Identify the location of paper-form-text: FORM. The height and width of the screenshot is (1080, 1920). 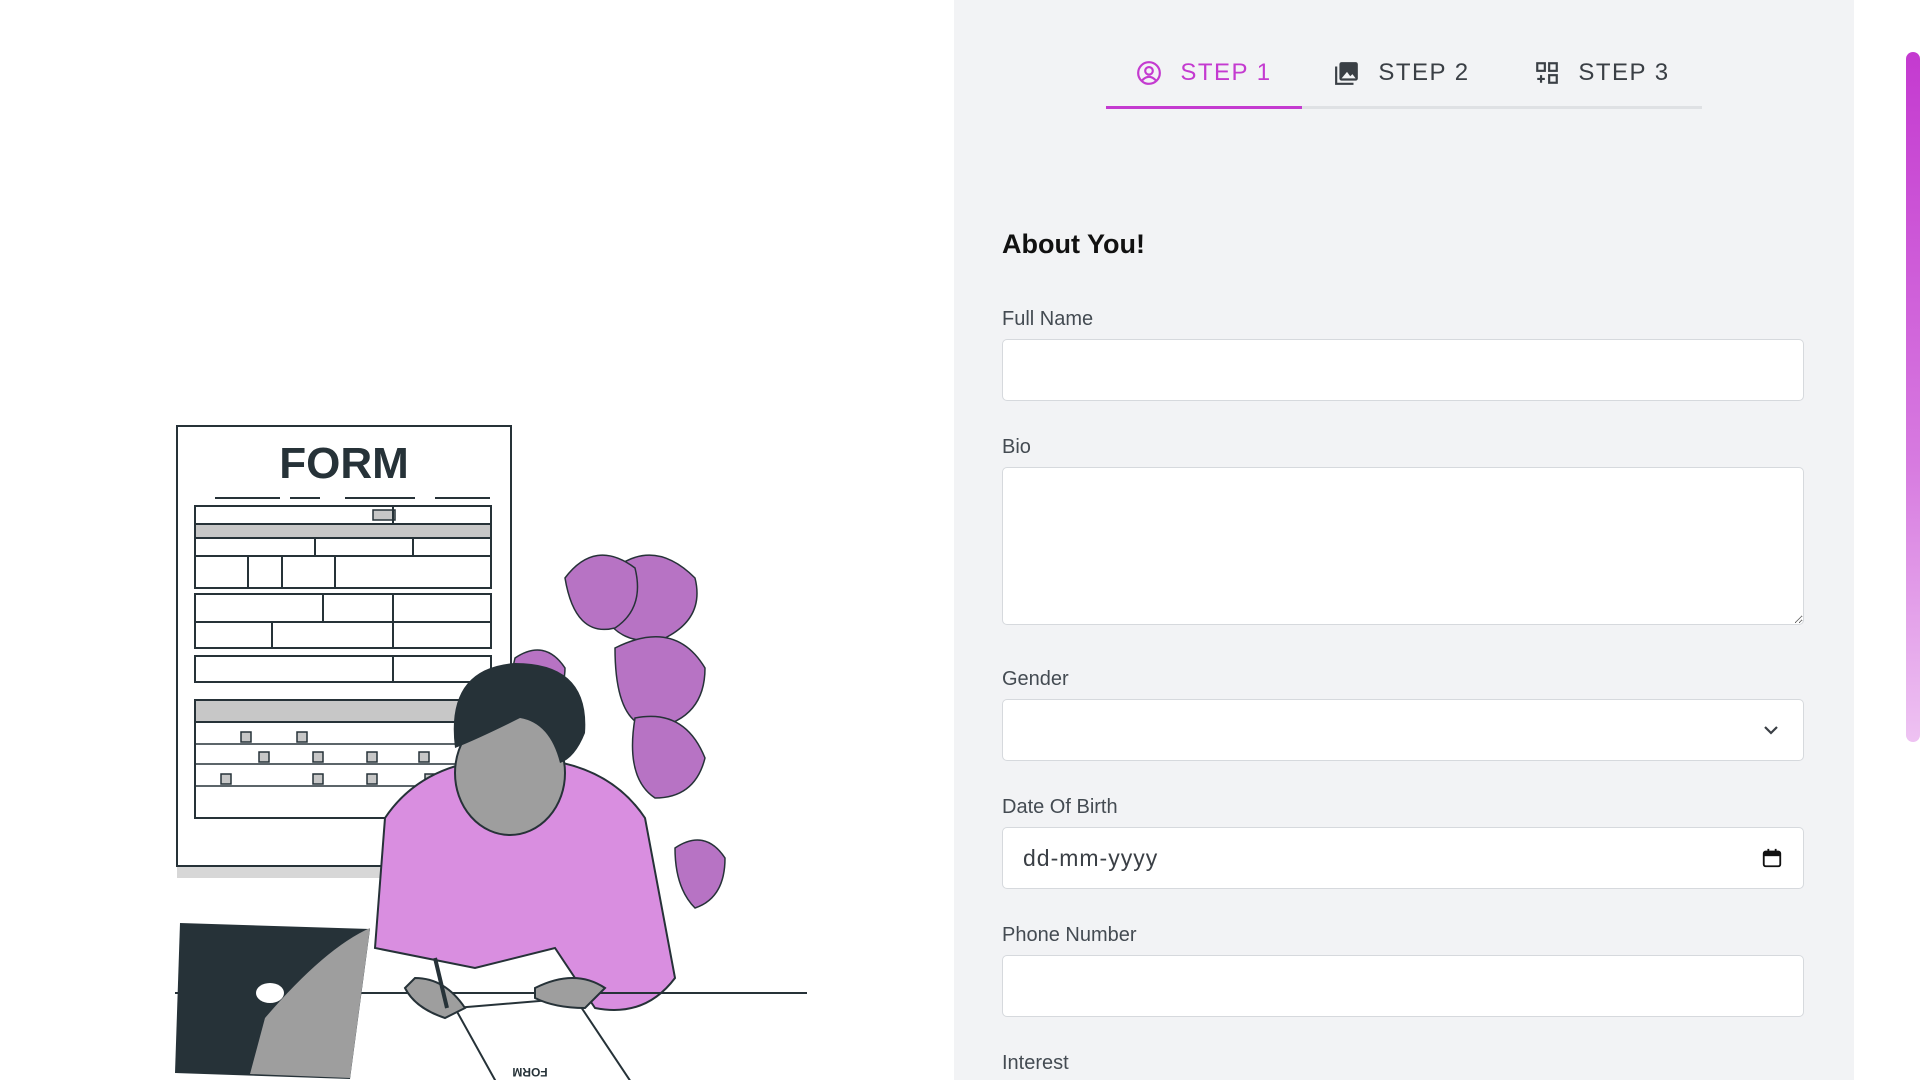
(529, 1072).